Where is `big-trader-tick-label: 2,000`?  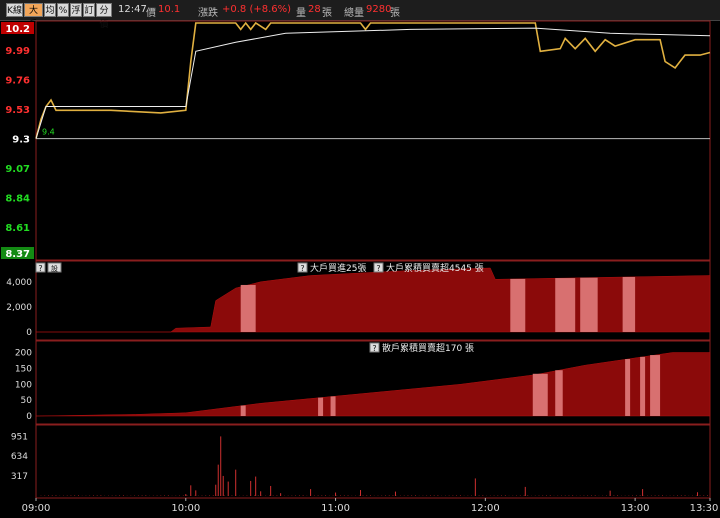
big-trader-tick-label: 2,000 is located at coordinates (19, 308).